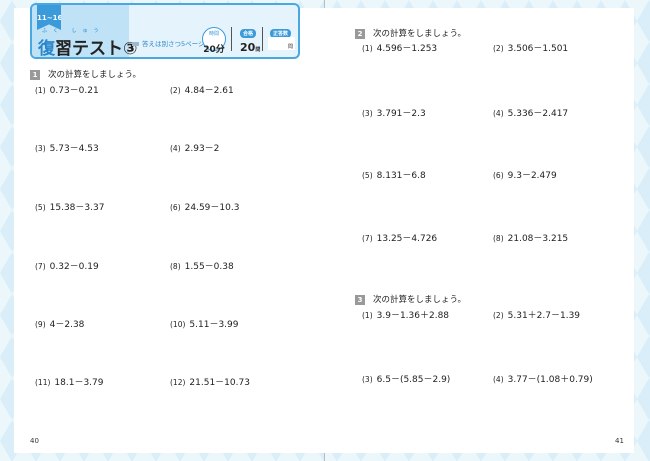 This screenshot has height=461, width=650. I want to click on problem: (10) 5.11－3.99, so click(204, 323).